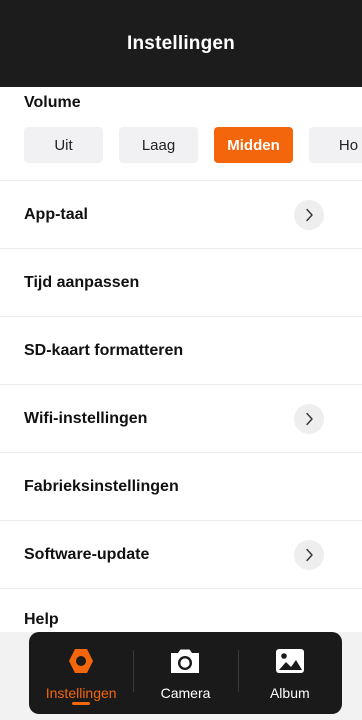  I want to click on camera-icon, so click(185, 661).